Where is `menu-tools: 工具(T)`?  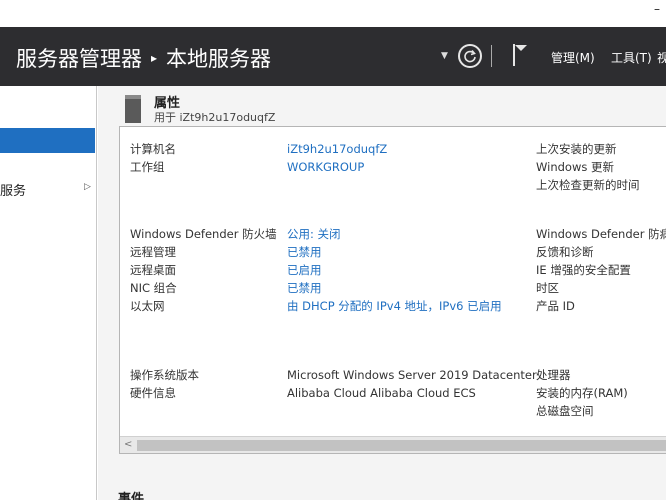
menu-tools: 工具(T) is located at coordinates (631, 57).